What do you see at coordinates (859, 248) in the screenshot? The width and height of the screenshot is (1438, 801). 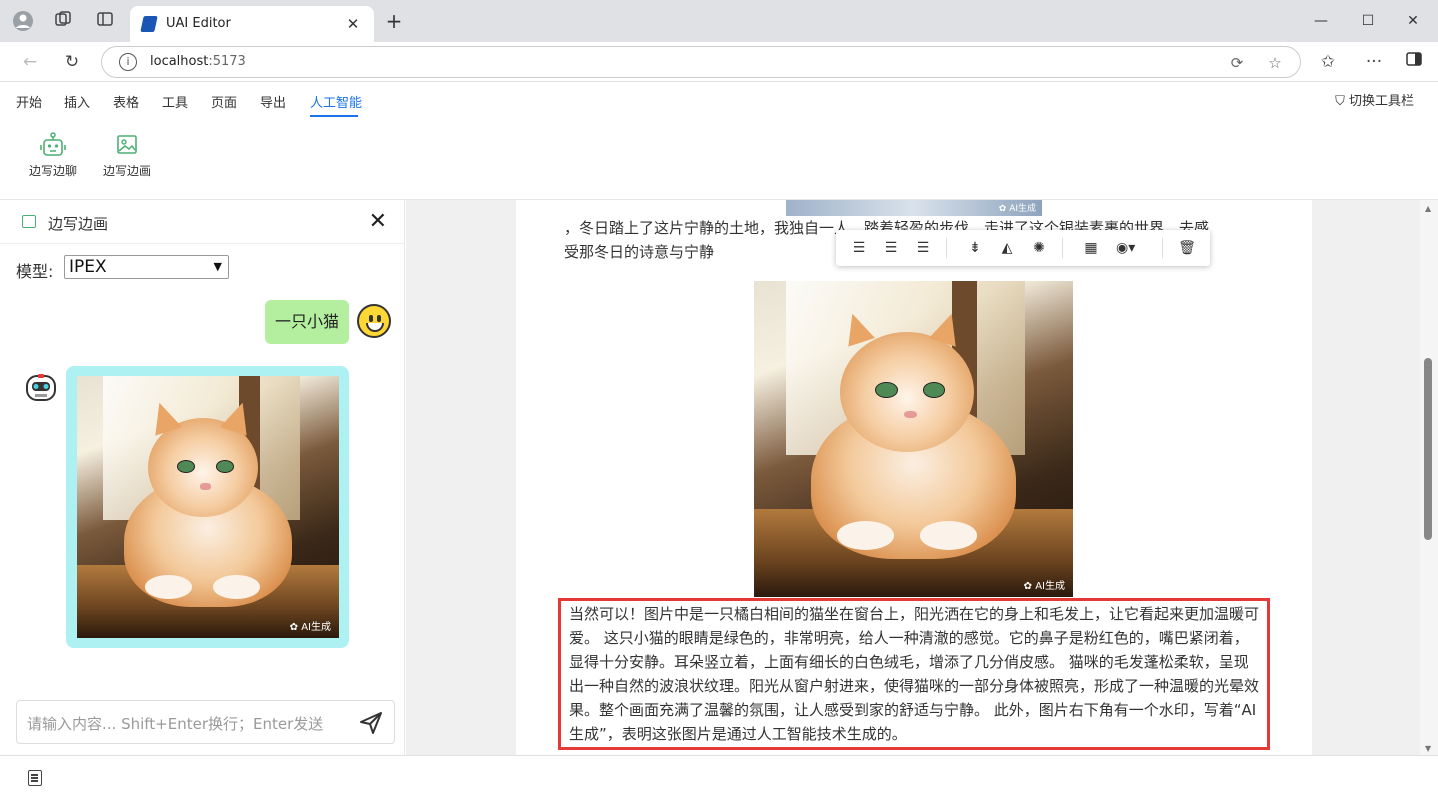 I see `align-left-icon: ☰` at bounding box center [859, 248].